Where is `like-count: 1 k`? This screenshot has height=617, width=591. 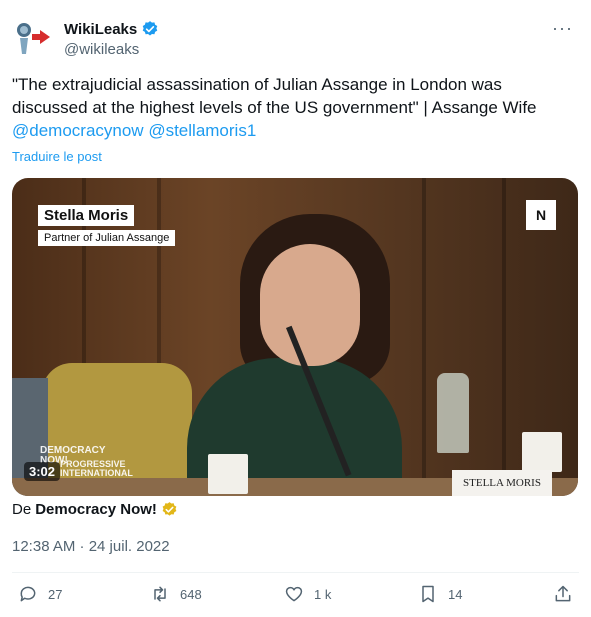 like-count: 1 k is located at coordinates (323, 594).